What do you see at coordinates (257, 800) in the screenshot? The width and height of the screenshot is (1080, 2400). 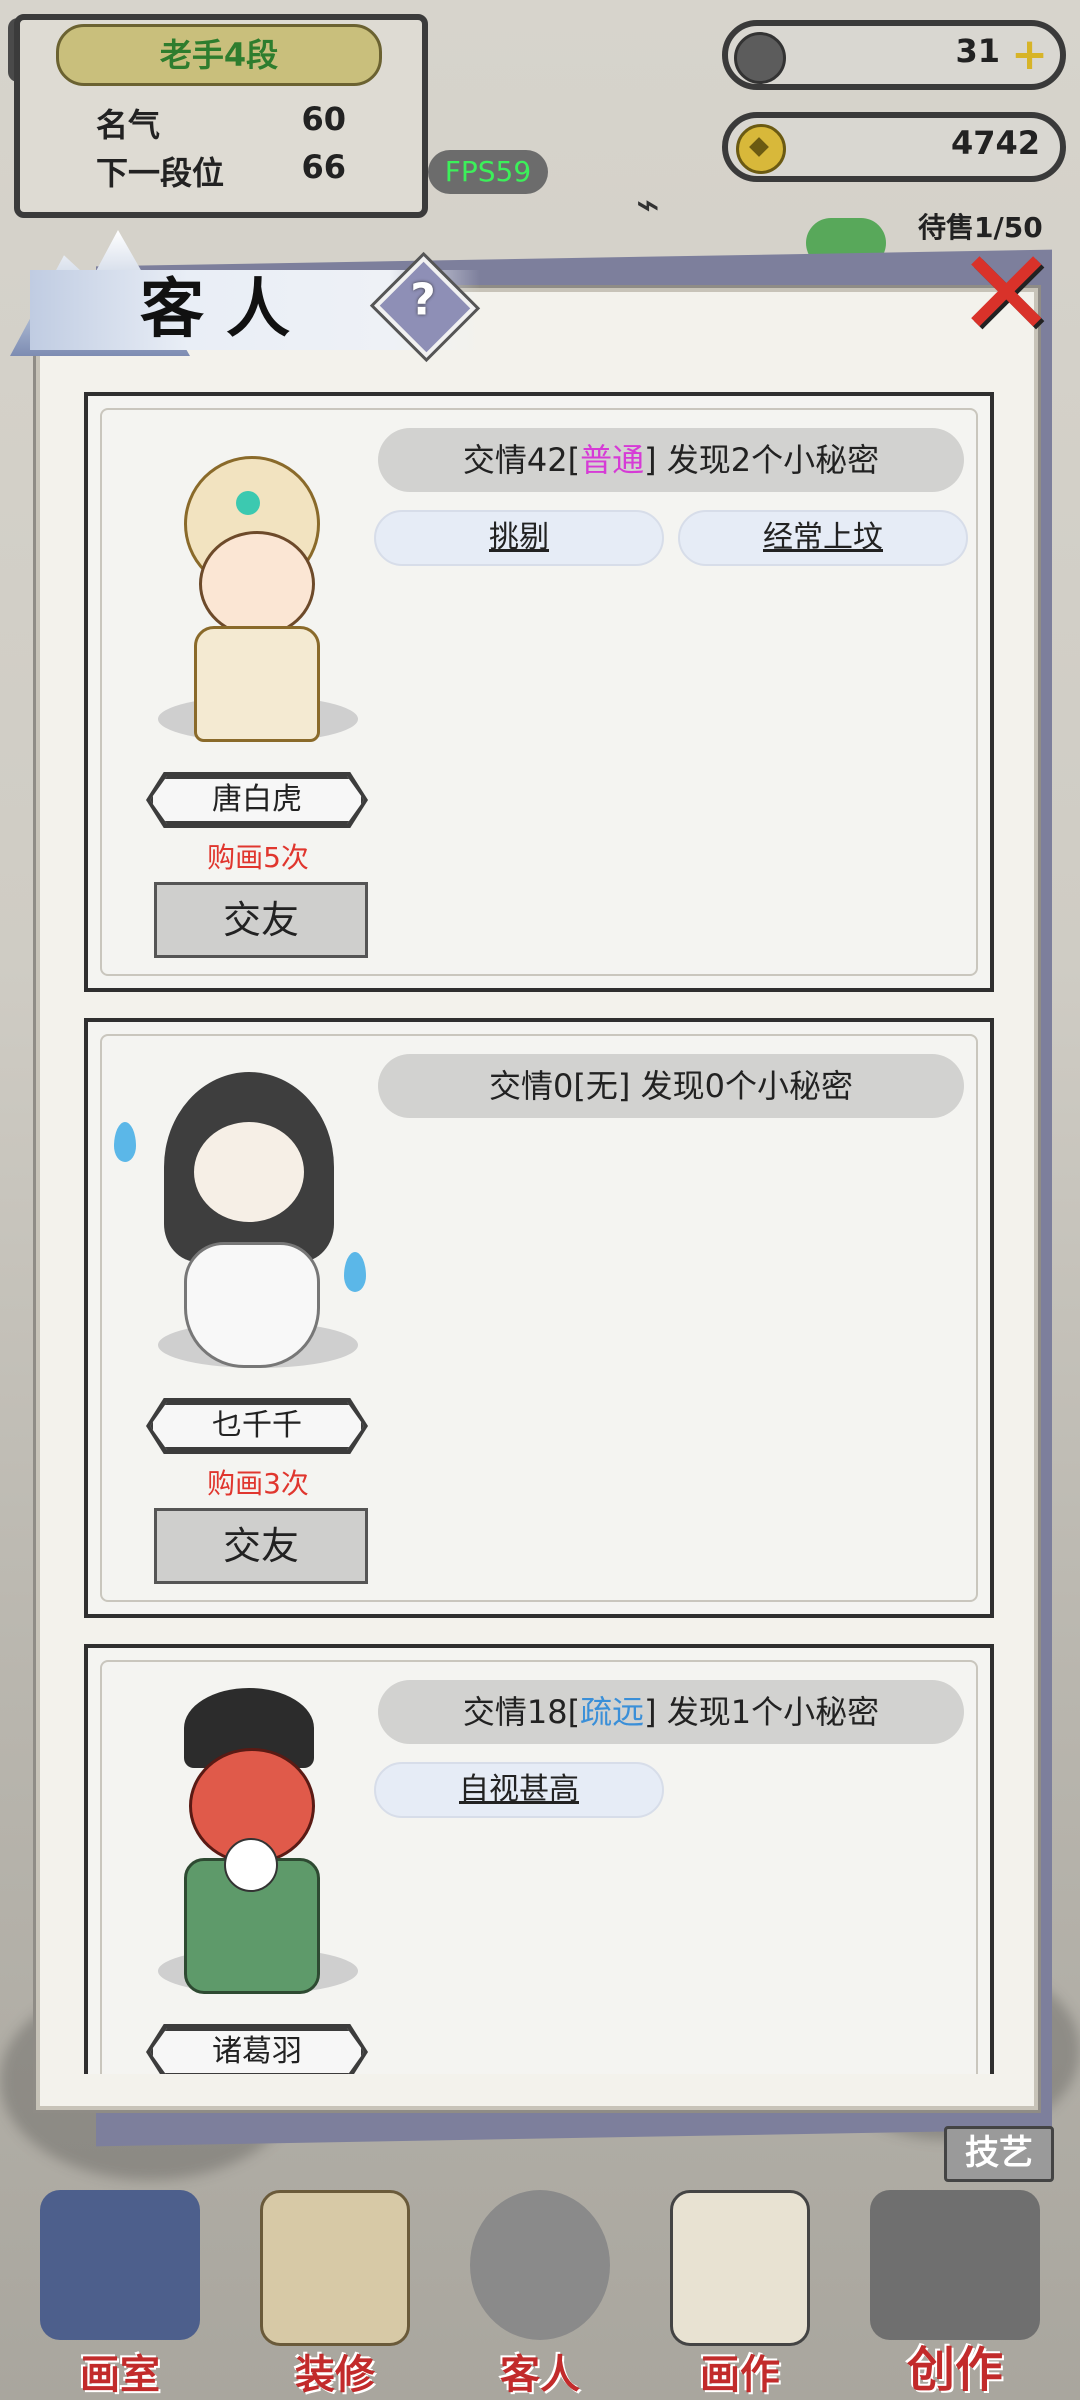 I see `guest-name: 唐白虎` at bounding box center [257, 800].